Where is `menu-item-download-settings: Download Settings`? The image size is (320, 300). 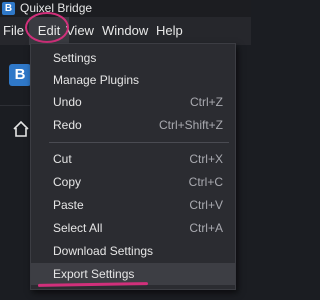
menu-item-download-settings: Download Settings is located at coordinates (133, 251).